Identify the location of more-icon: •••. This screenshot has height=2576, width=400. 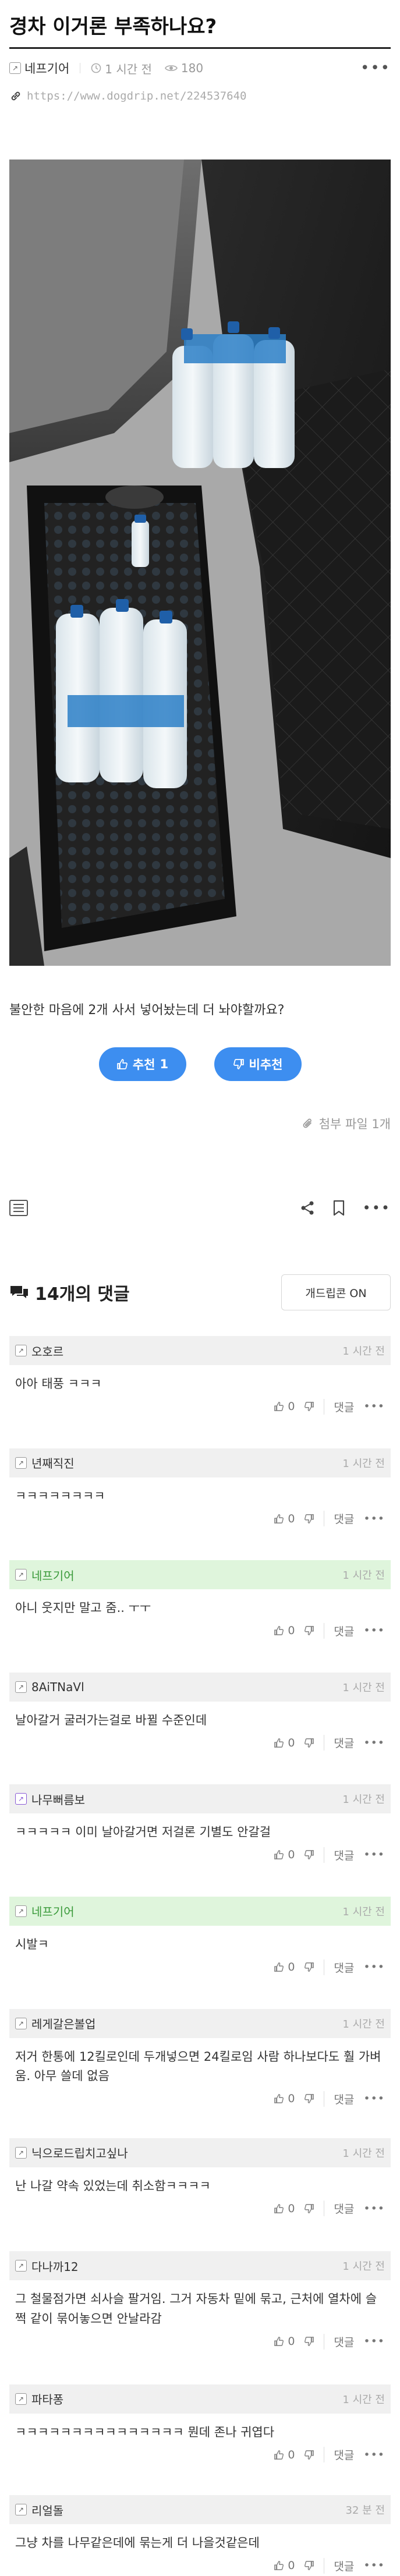
(375, 68).